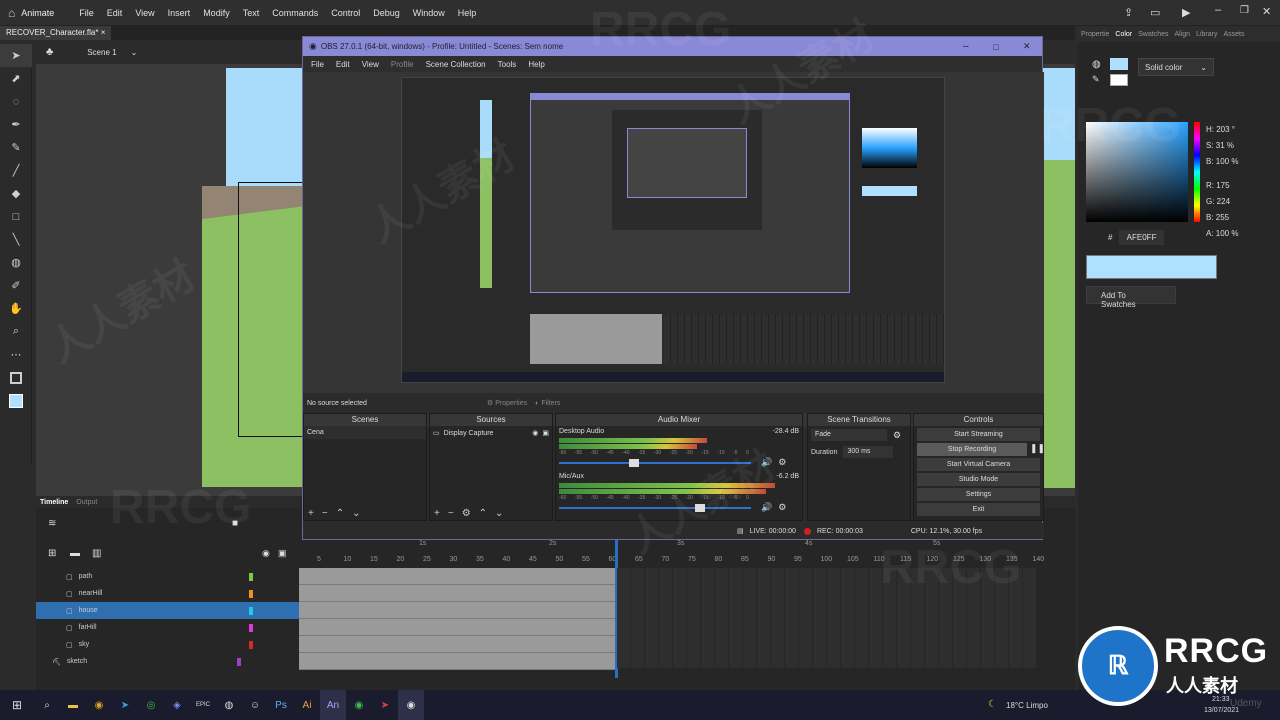 The image size is (1280, 720). What do you see at coordinates (16, 147) in the screenshot?
I see `paint-brush-icon: ✎` at bounding box center [16, 147].